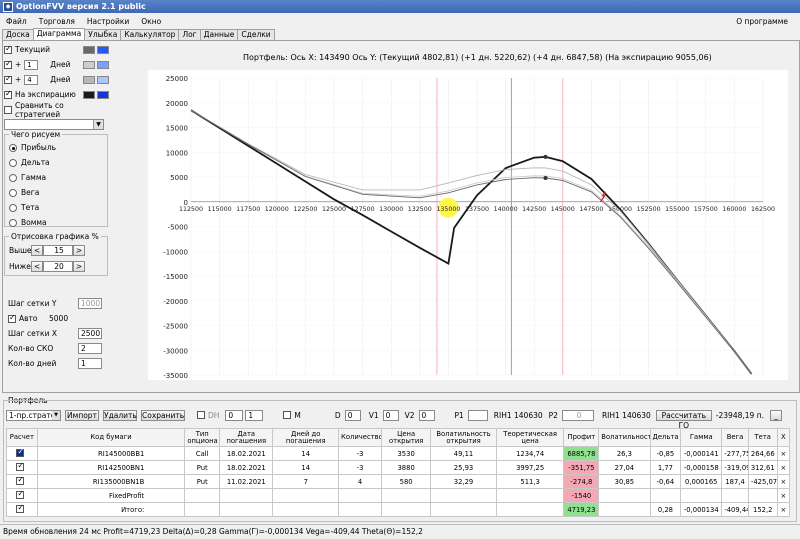 This screenshot has width=800, height=539. What do you see at coordinates (18, 34) in the screenshot?
I see `tab-board: Доска` at bounding box center [18, 34].